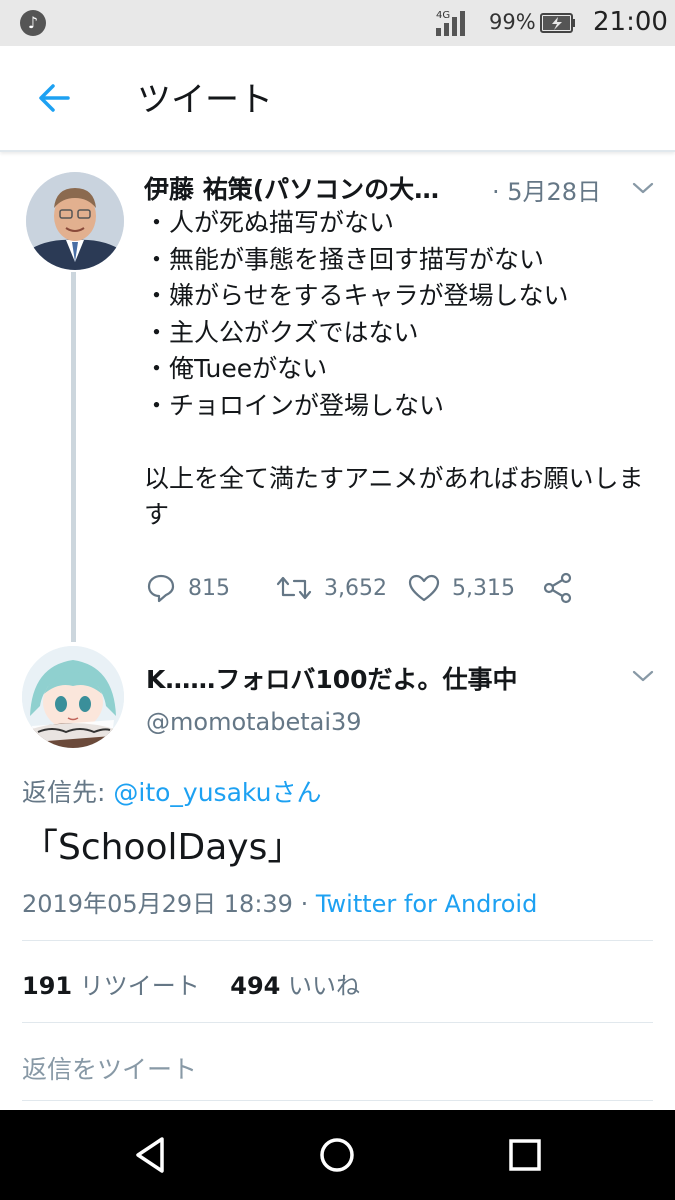 The height and width of the screenshot is (1200, 675). Describe the element at coordinates (337, 23) in the screenshot. I see `status-bar: ♪ 4G 99% 21:00` at that location.